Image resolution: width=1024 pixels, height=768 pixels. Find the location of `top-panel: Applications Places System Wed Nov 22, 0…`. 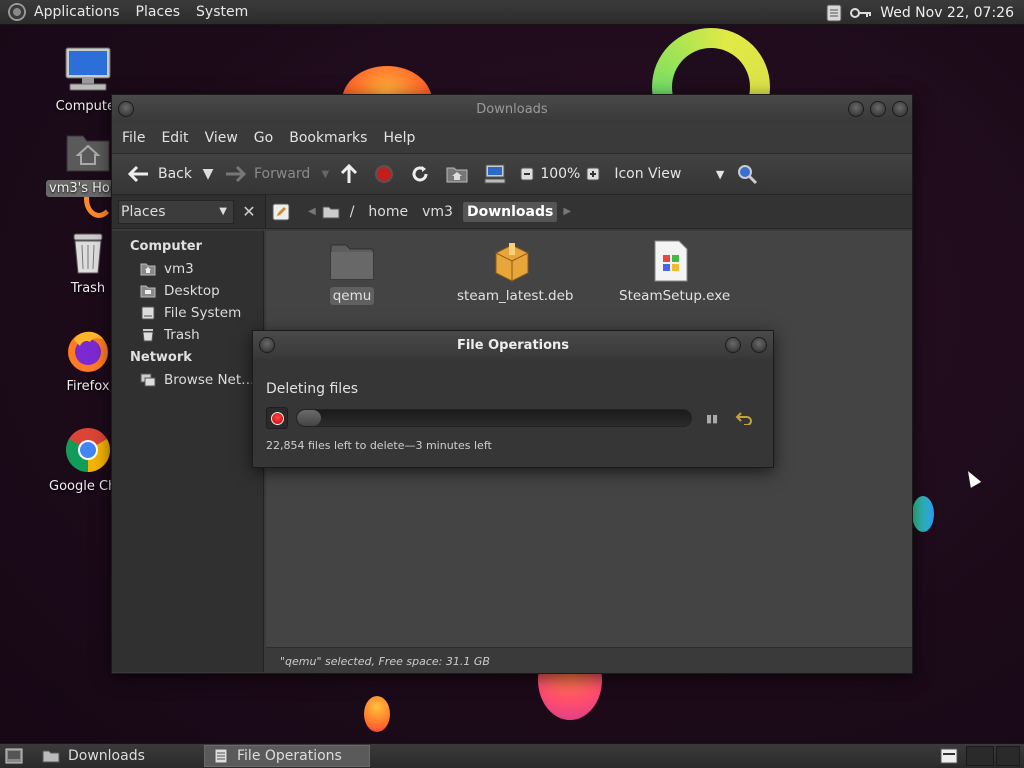

top-panel: Applications Places System Wed Nov 22, 0… is located at coordinates (512, 12).